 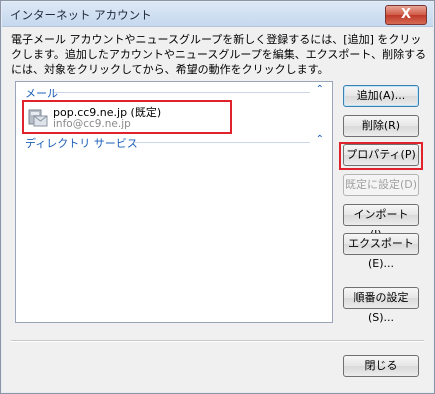 What do you see at coordinates (381, 126) in the screenshot?
I see `delete-button: 削除(R)` at bounding box center [381, 126].